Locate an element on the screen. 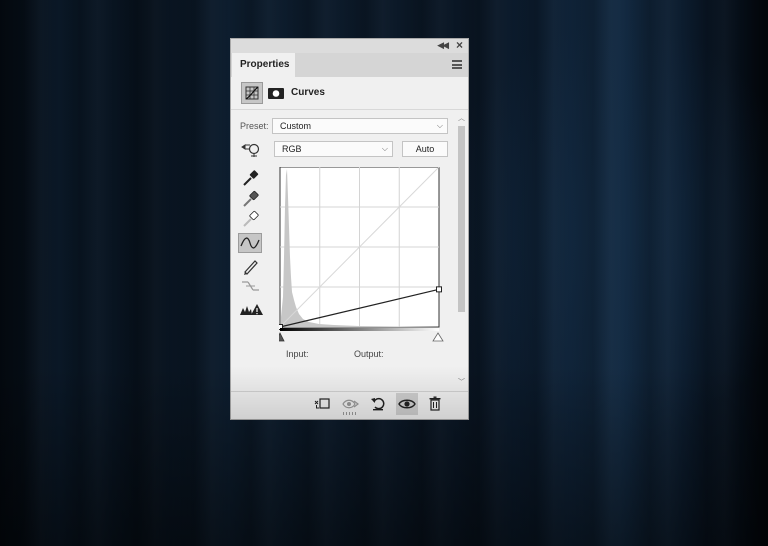 Image resolution: width=768 pixels, height=546 pixels. channel-value: RGB is located at coordinates (292, 149).